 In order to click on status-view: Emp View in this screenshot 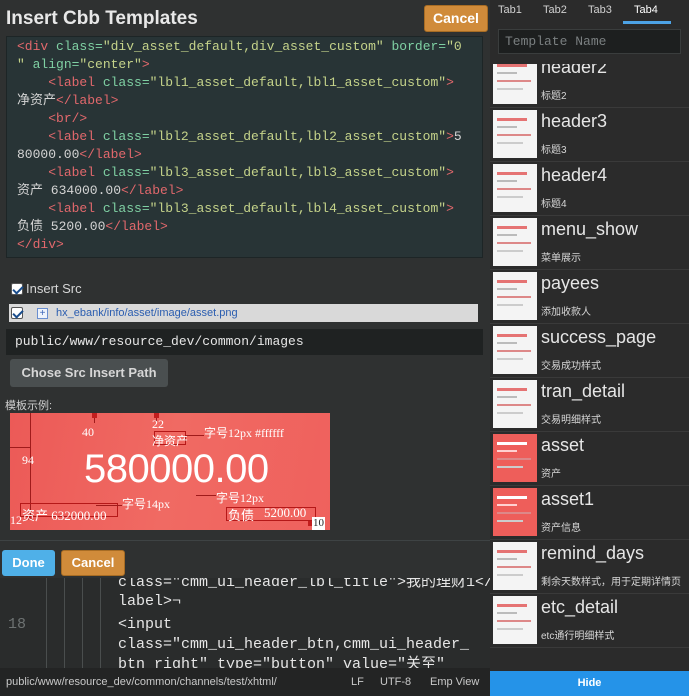, I will do `click(454, 682)`.